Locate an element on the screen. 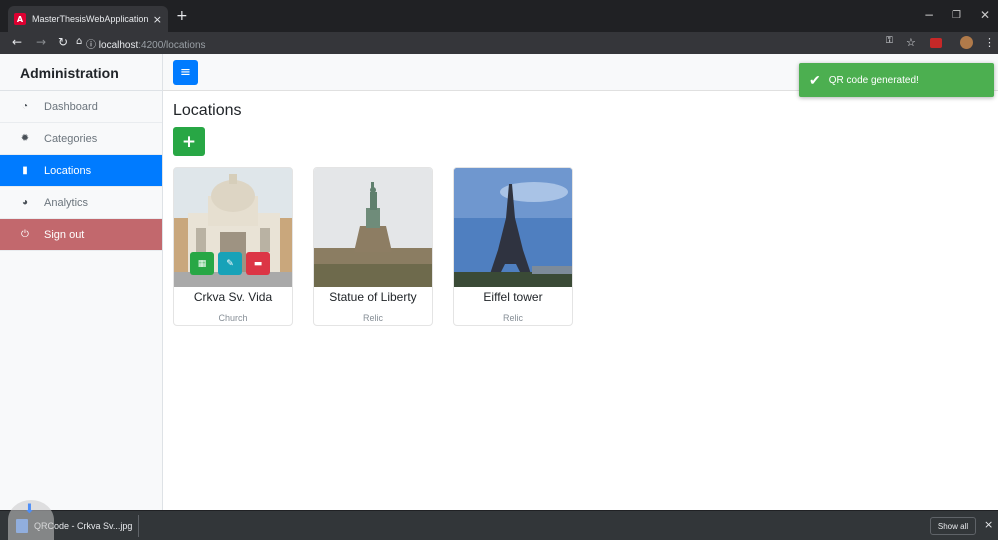 This screenshot has height=540, width=998. sidebar-item-label: Dashboard is located at coordinates (71, 106).